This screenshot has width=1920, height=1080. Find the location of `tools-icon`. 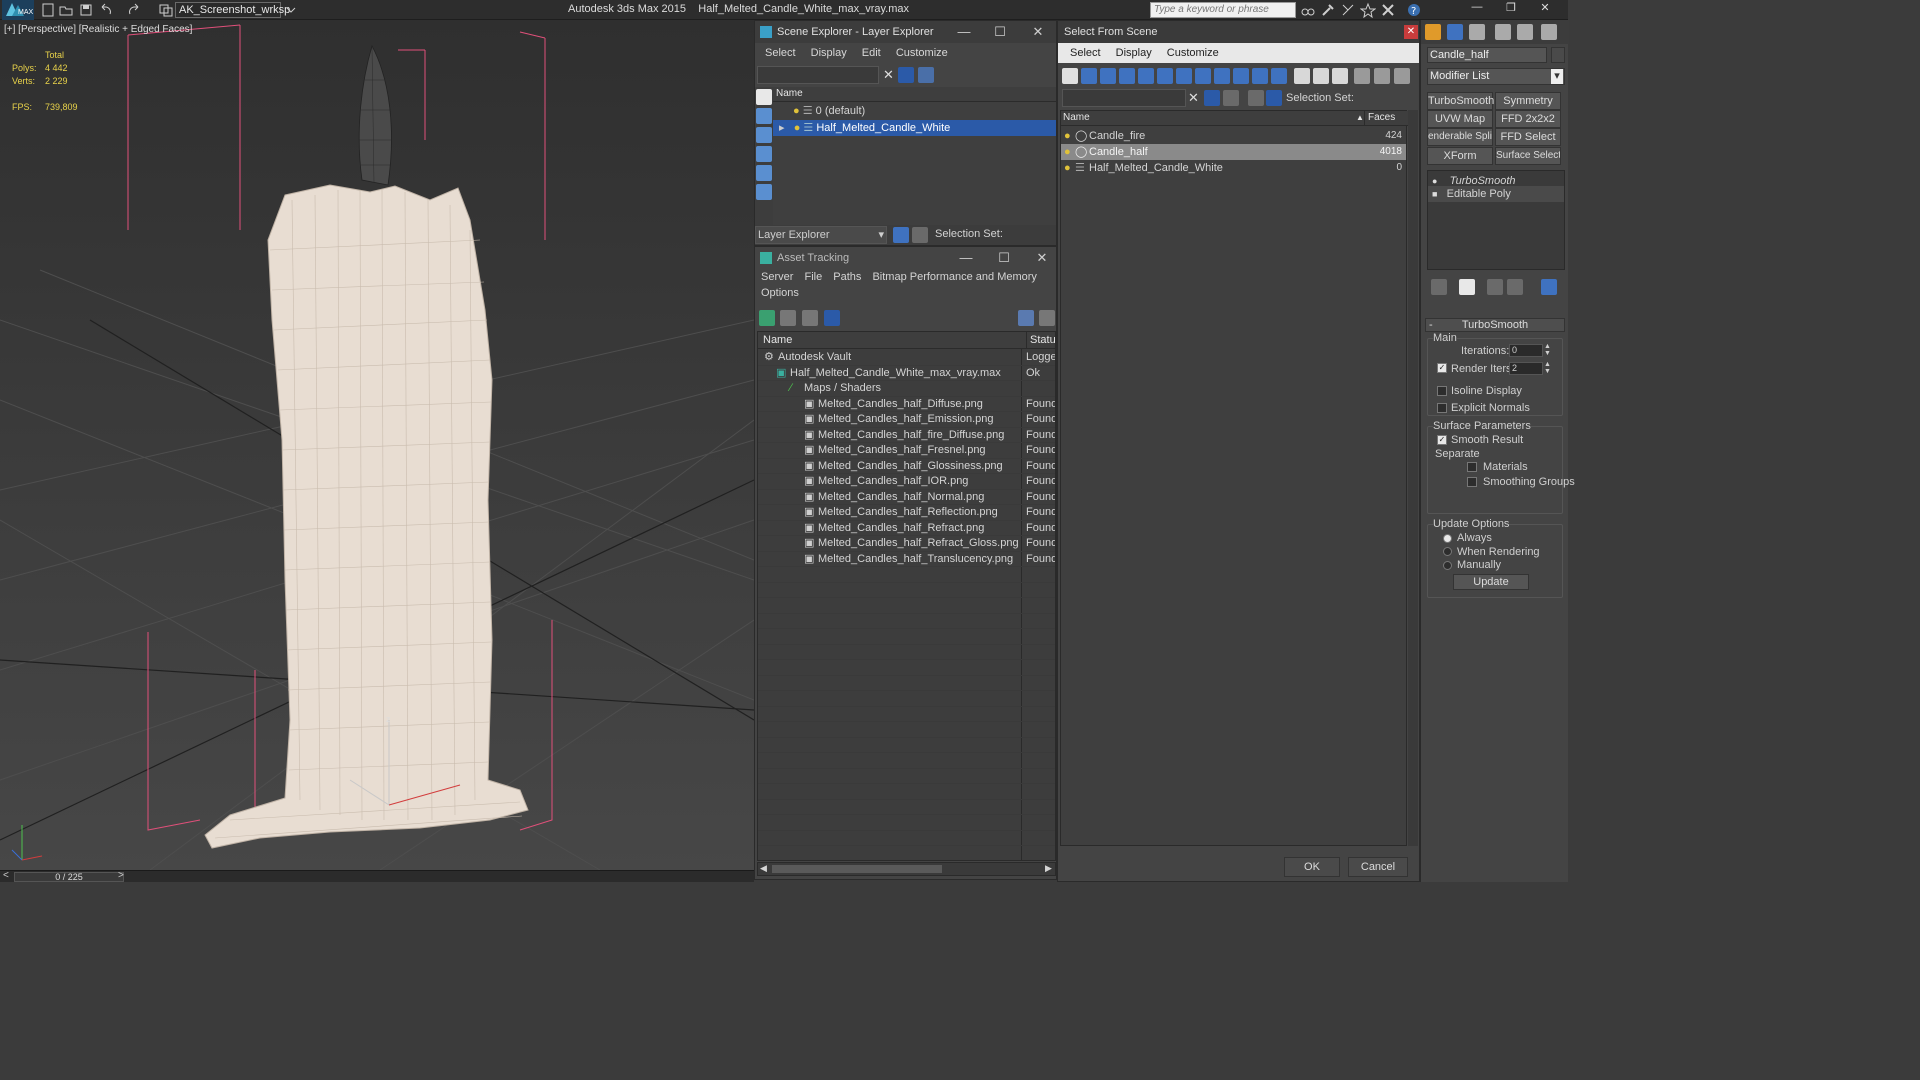

tools-icon is located at coordinates (1328, 10).